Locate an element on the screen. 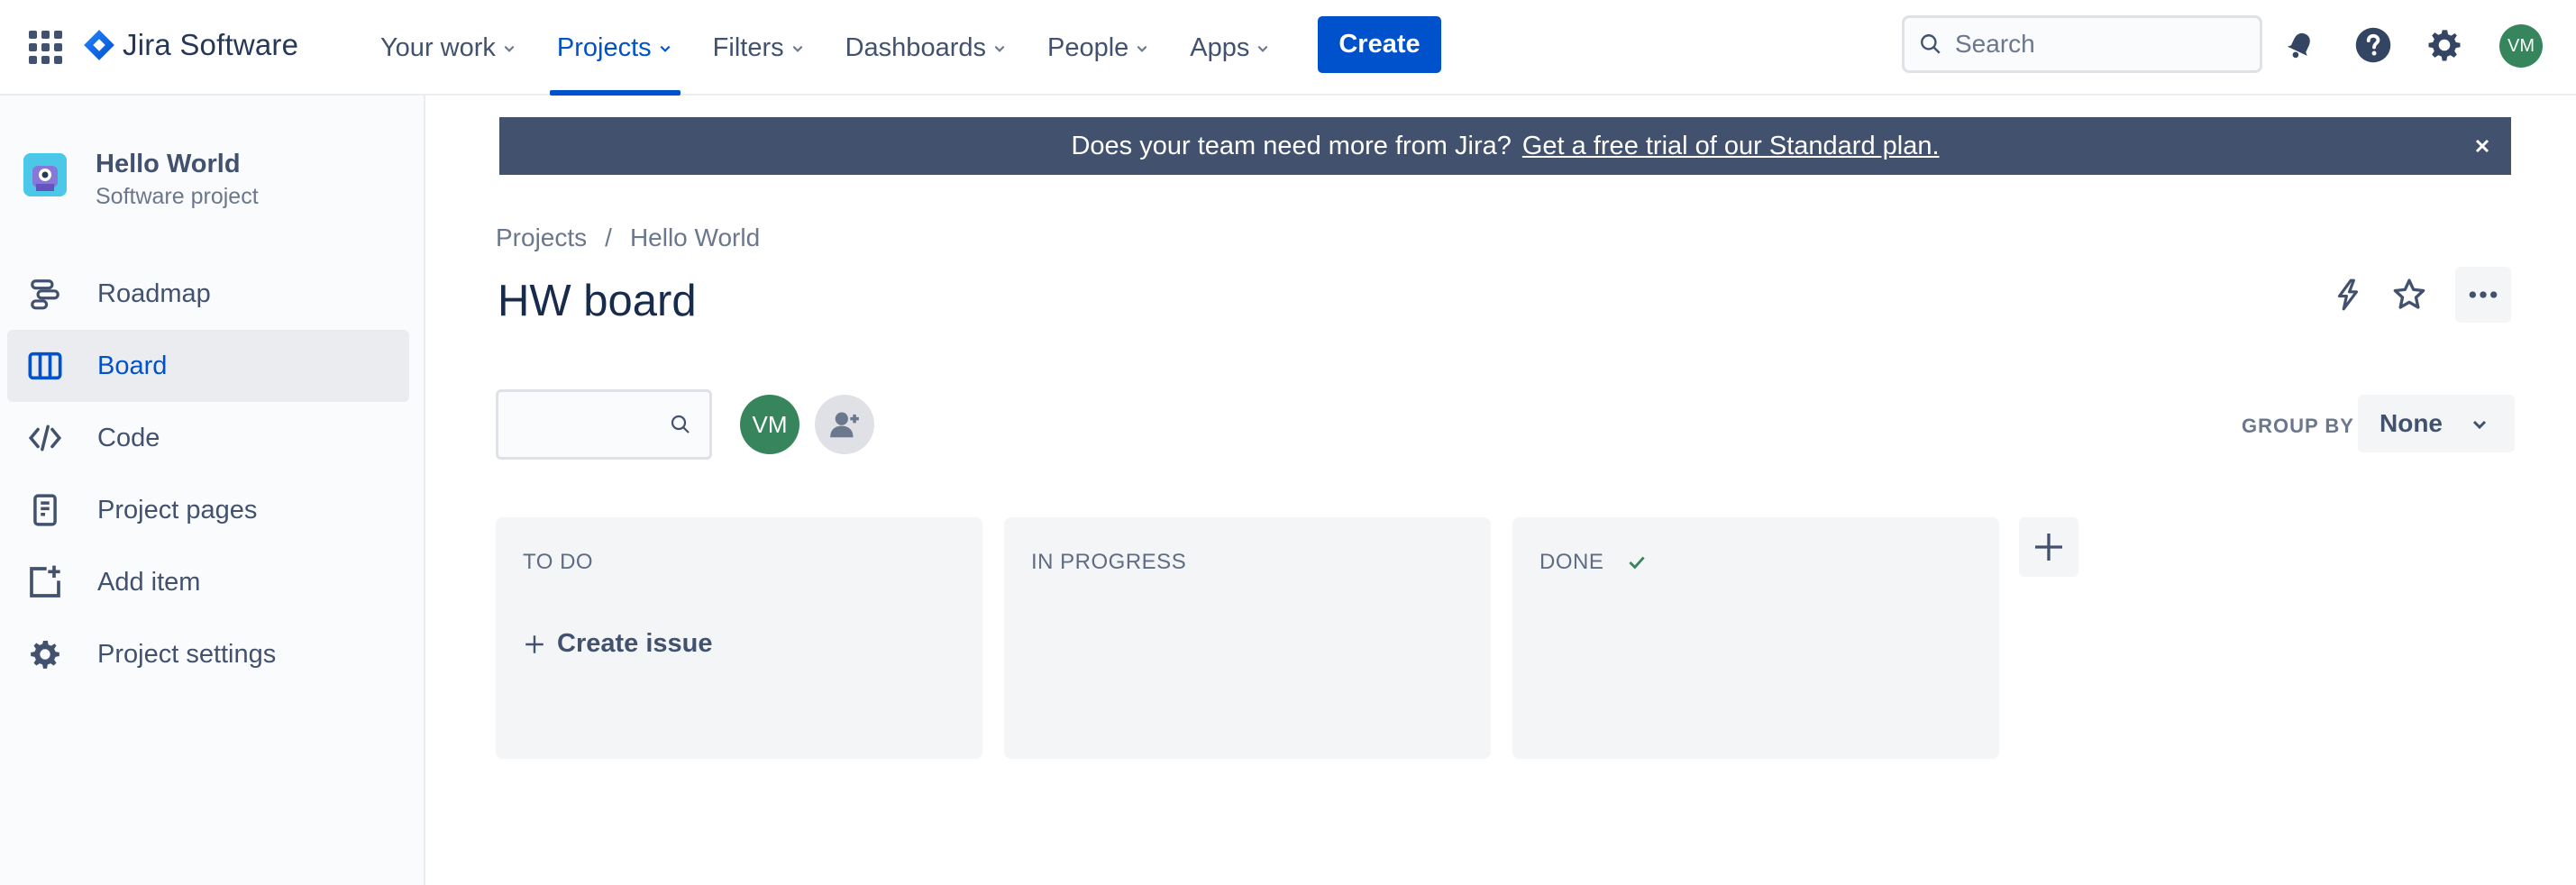  column-title: IN PROGRESS is located at coordinates (1108, 562).